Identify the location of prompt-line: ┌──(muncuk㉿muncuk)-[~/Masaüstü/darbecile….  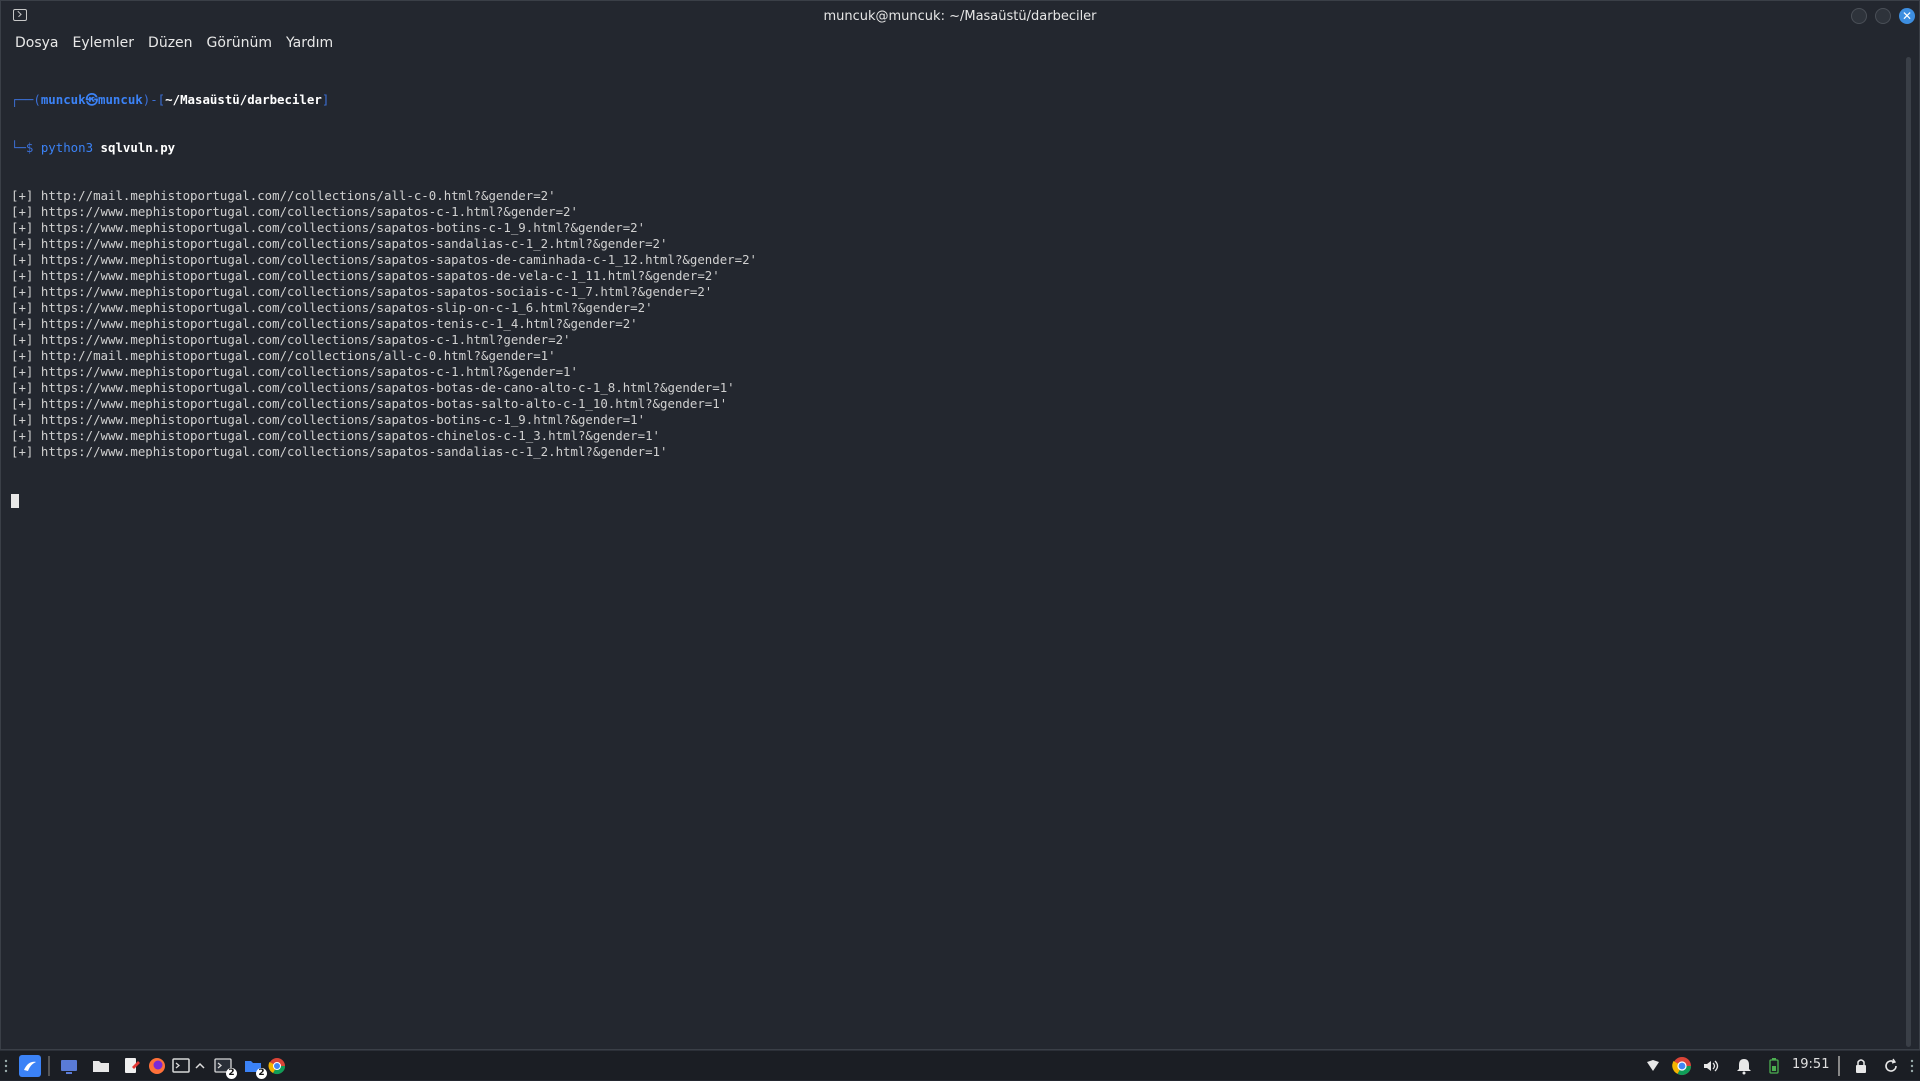
(955, 100).